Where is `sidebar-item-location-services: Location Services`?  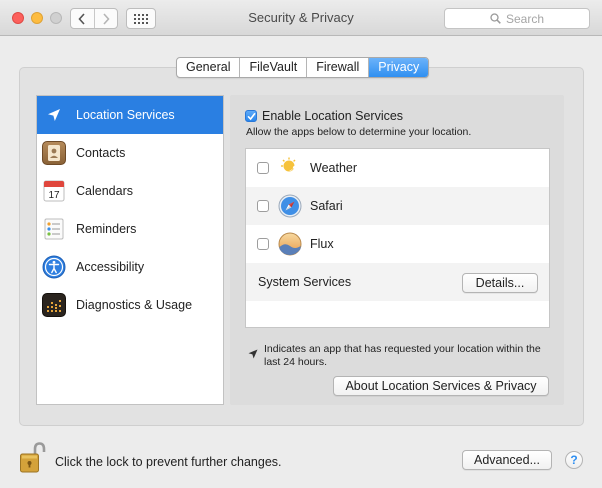 sidebar-item-location-services: Location Services is located at coordinates (130, 115).